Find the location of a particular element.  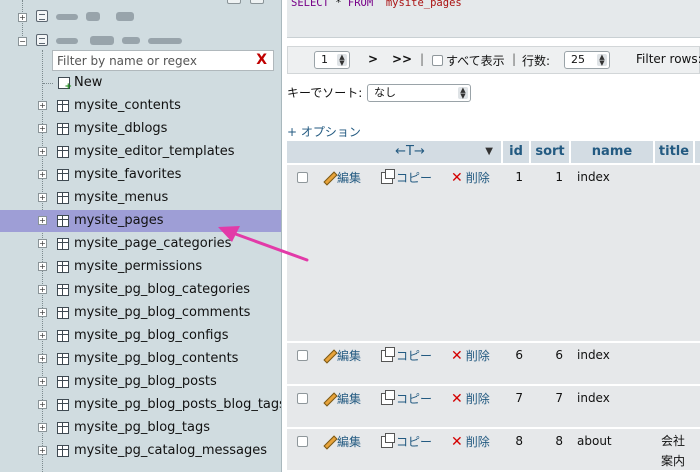

filter-rows-label: Filter rows: is located at coordinates (668, 59).